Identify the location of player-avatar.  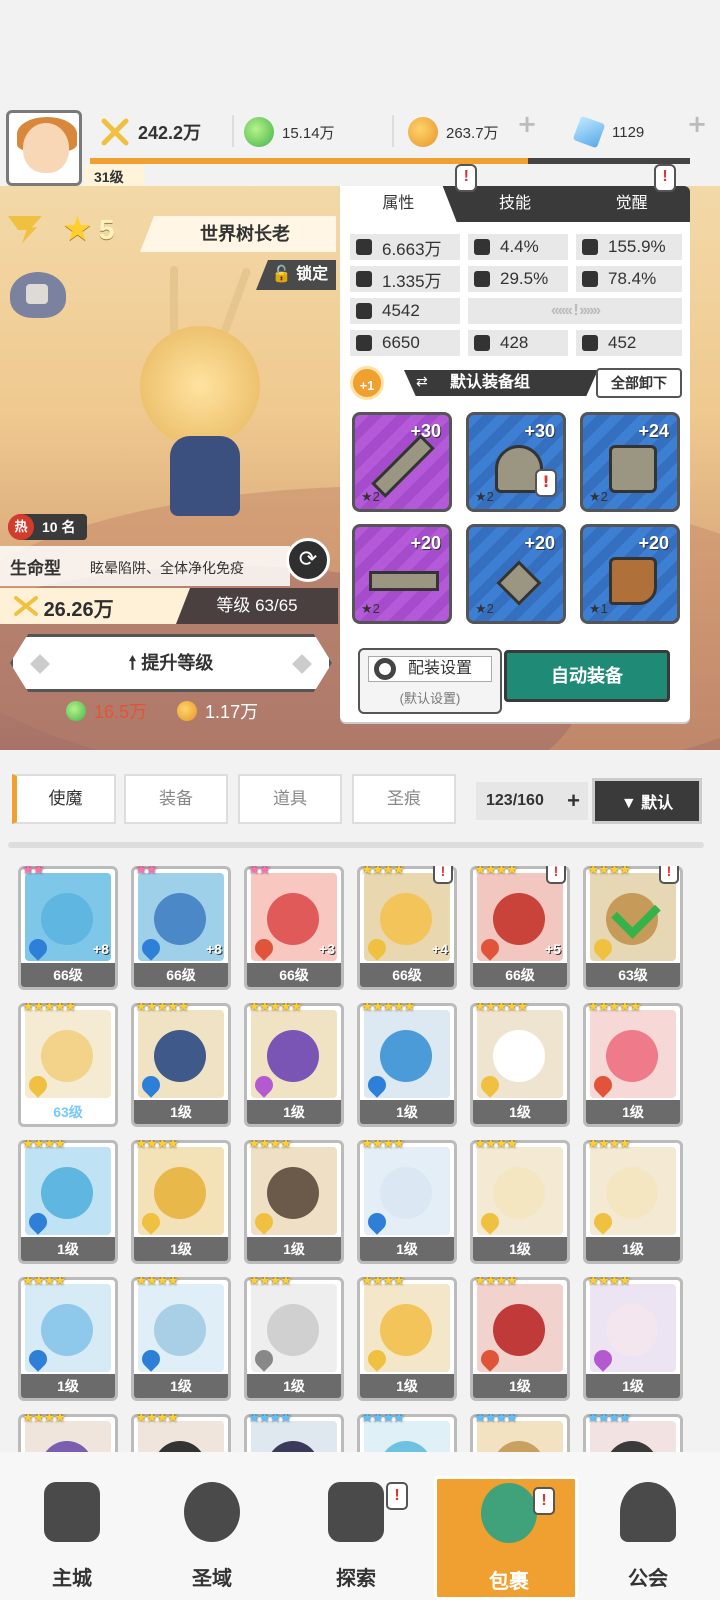
(44, 148).